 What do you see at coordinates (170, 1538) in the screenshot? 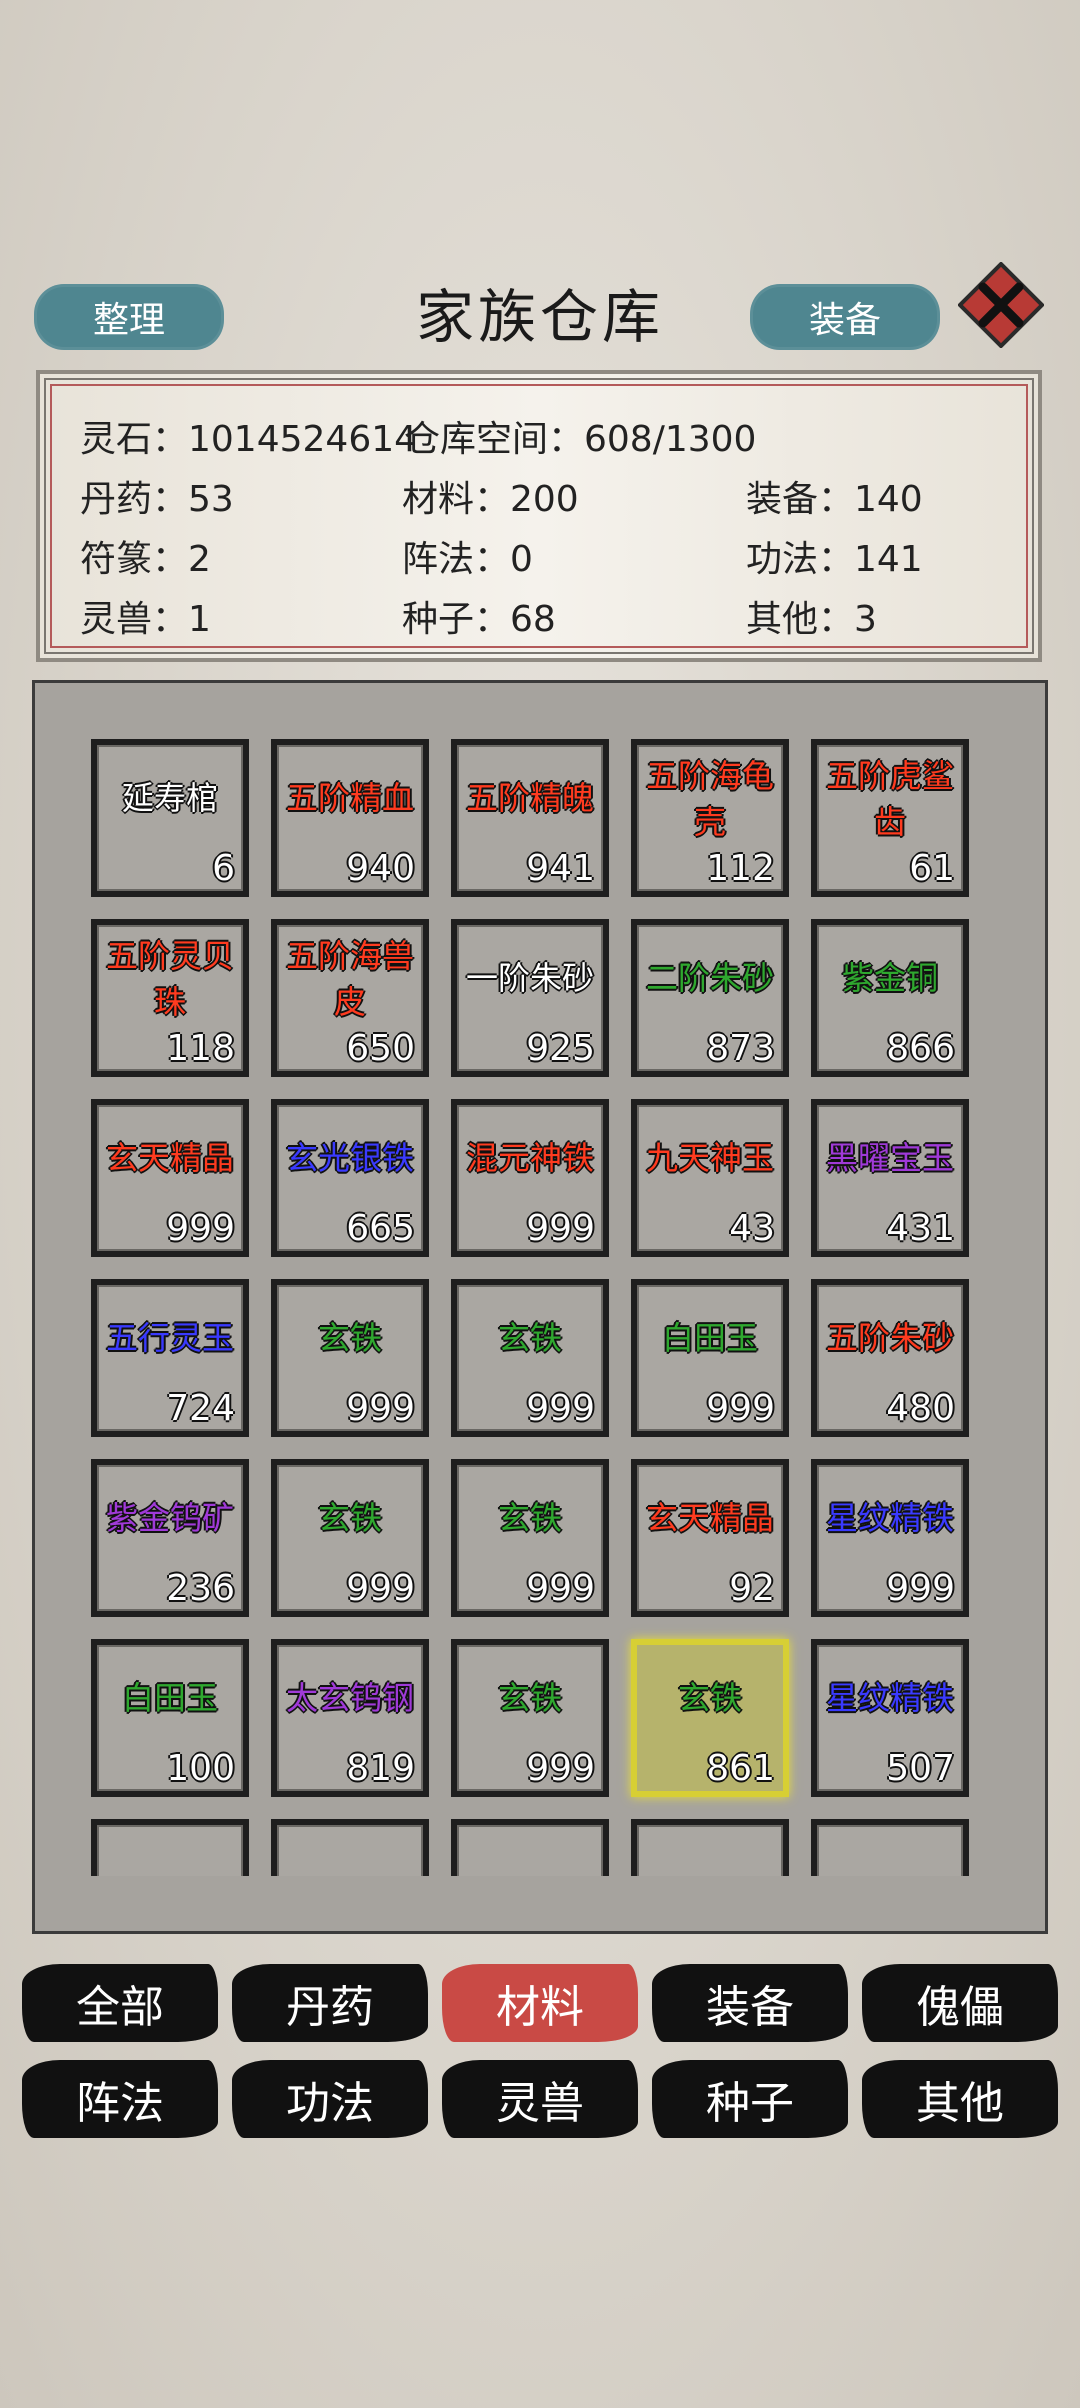
I see `item-slot: 紫金钨矿 236` at bounding box center [170, 1538].